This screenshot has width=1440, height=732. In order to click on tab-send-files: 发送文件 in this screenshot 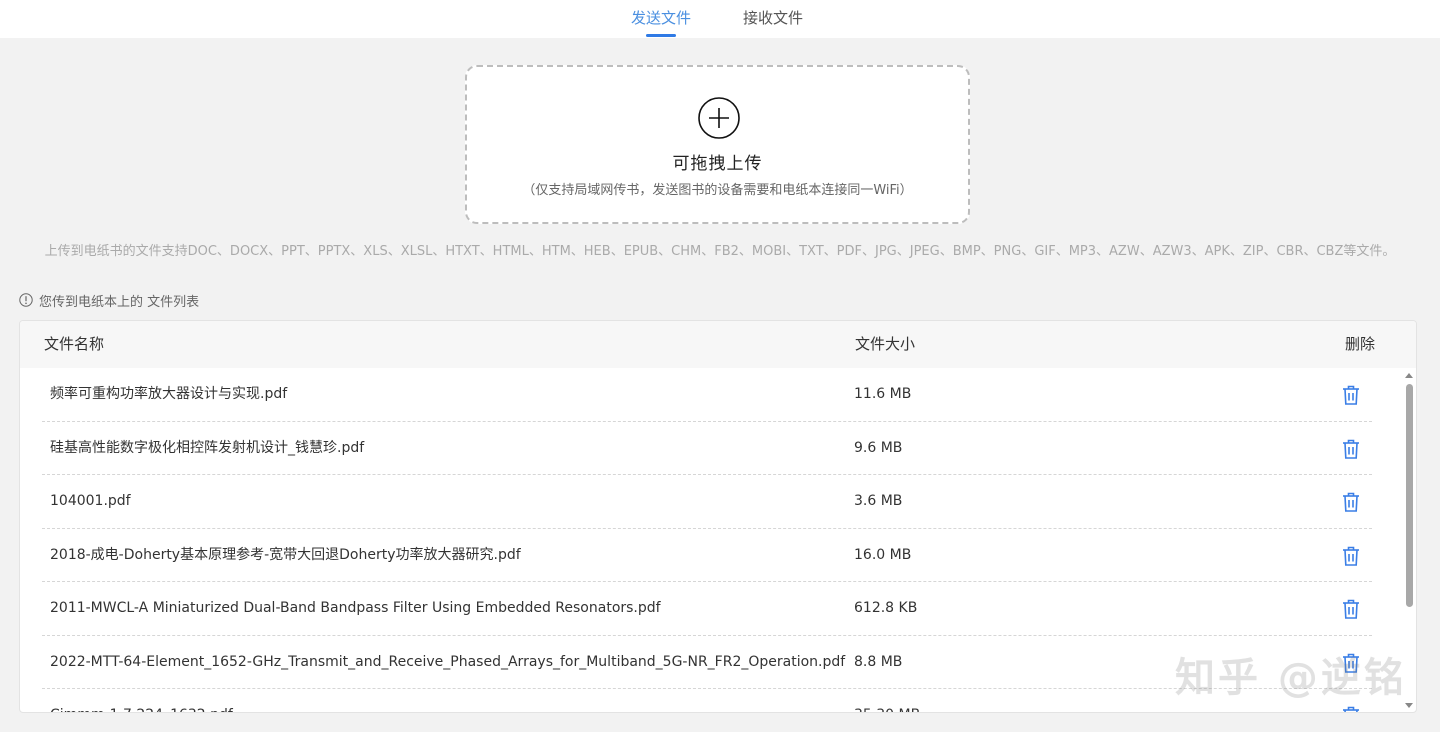, I will do `click(661, 19)`.